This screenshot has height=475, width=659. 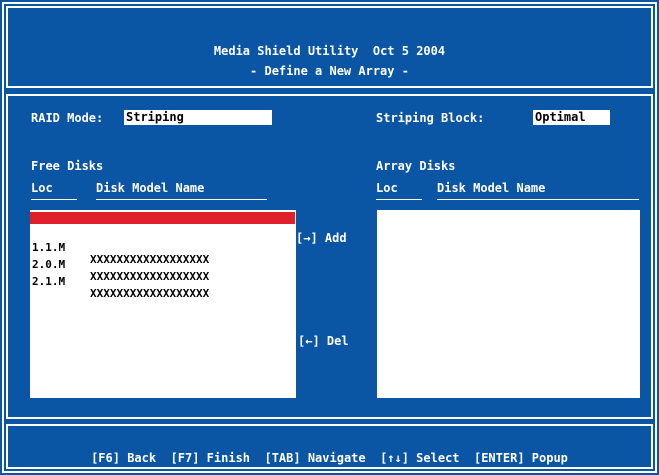 I want to click on page-subtitle: - Define a New Array -, so click(x=329, y=71).